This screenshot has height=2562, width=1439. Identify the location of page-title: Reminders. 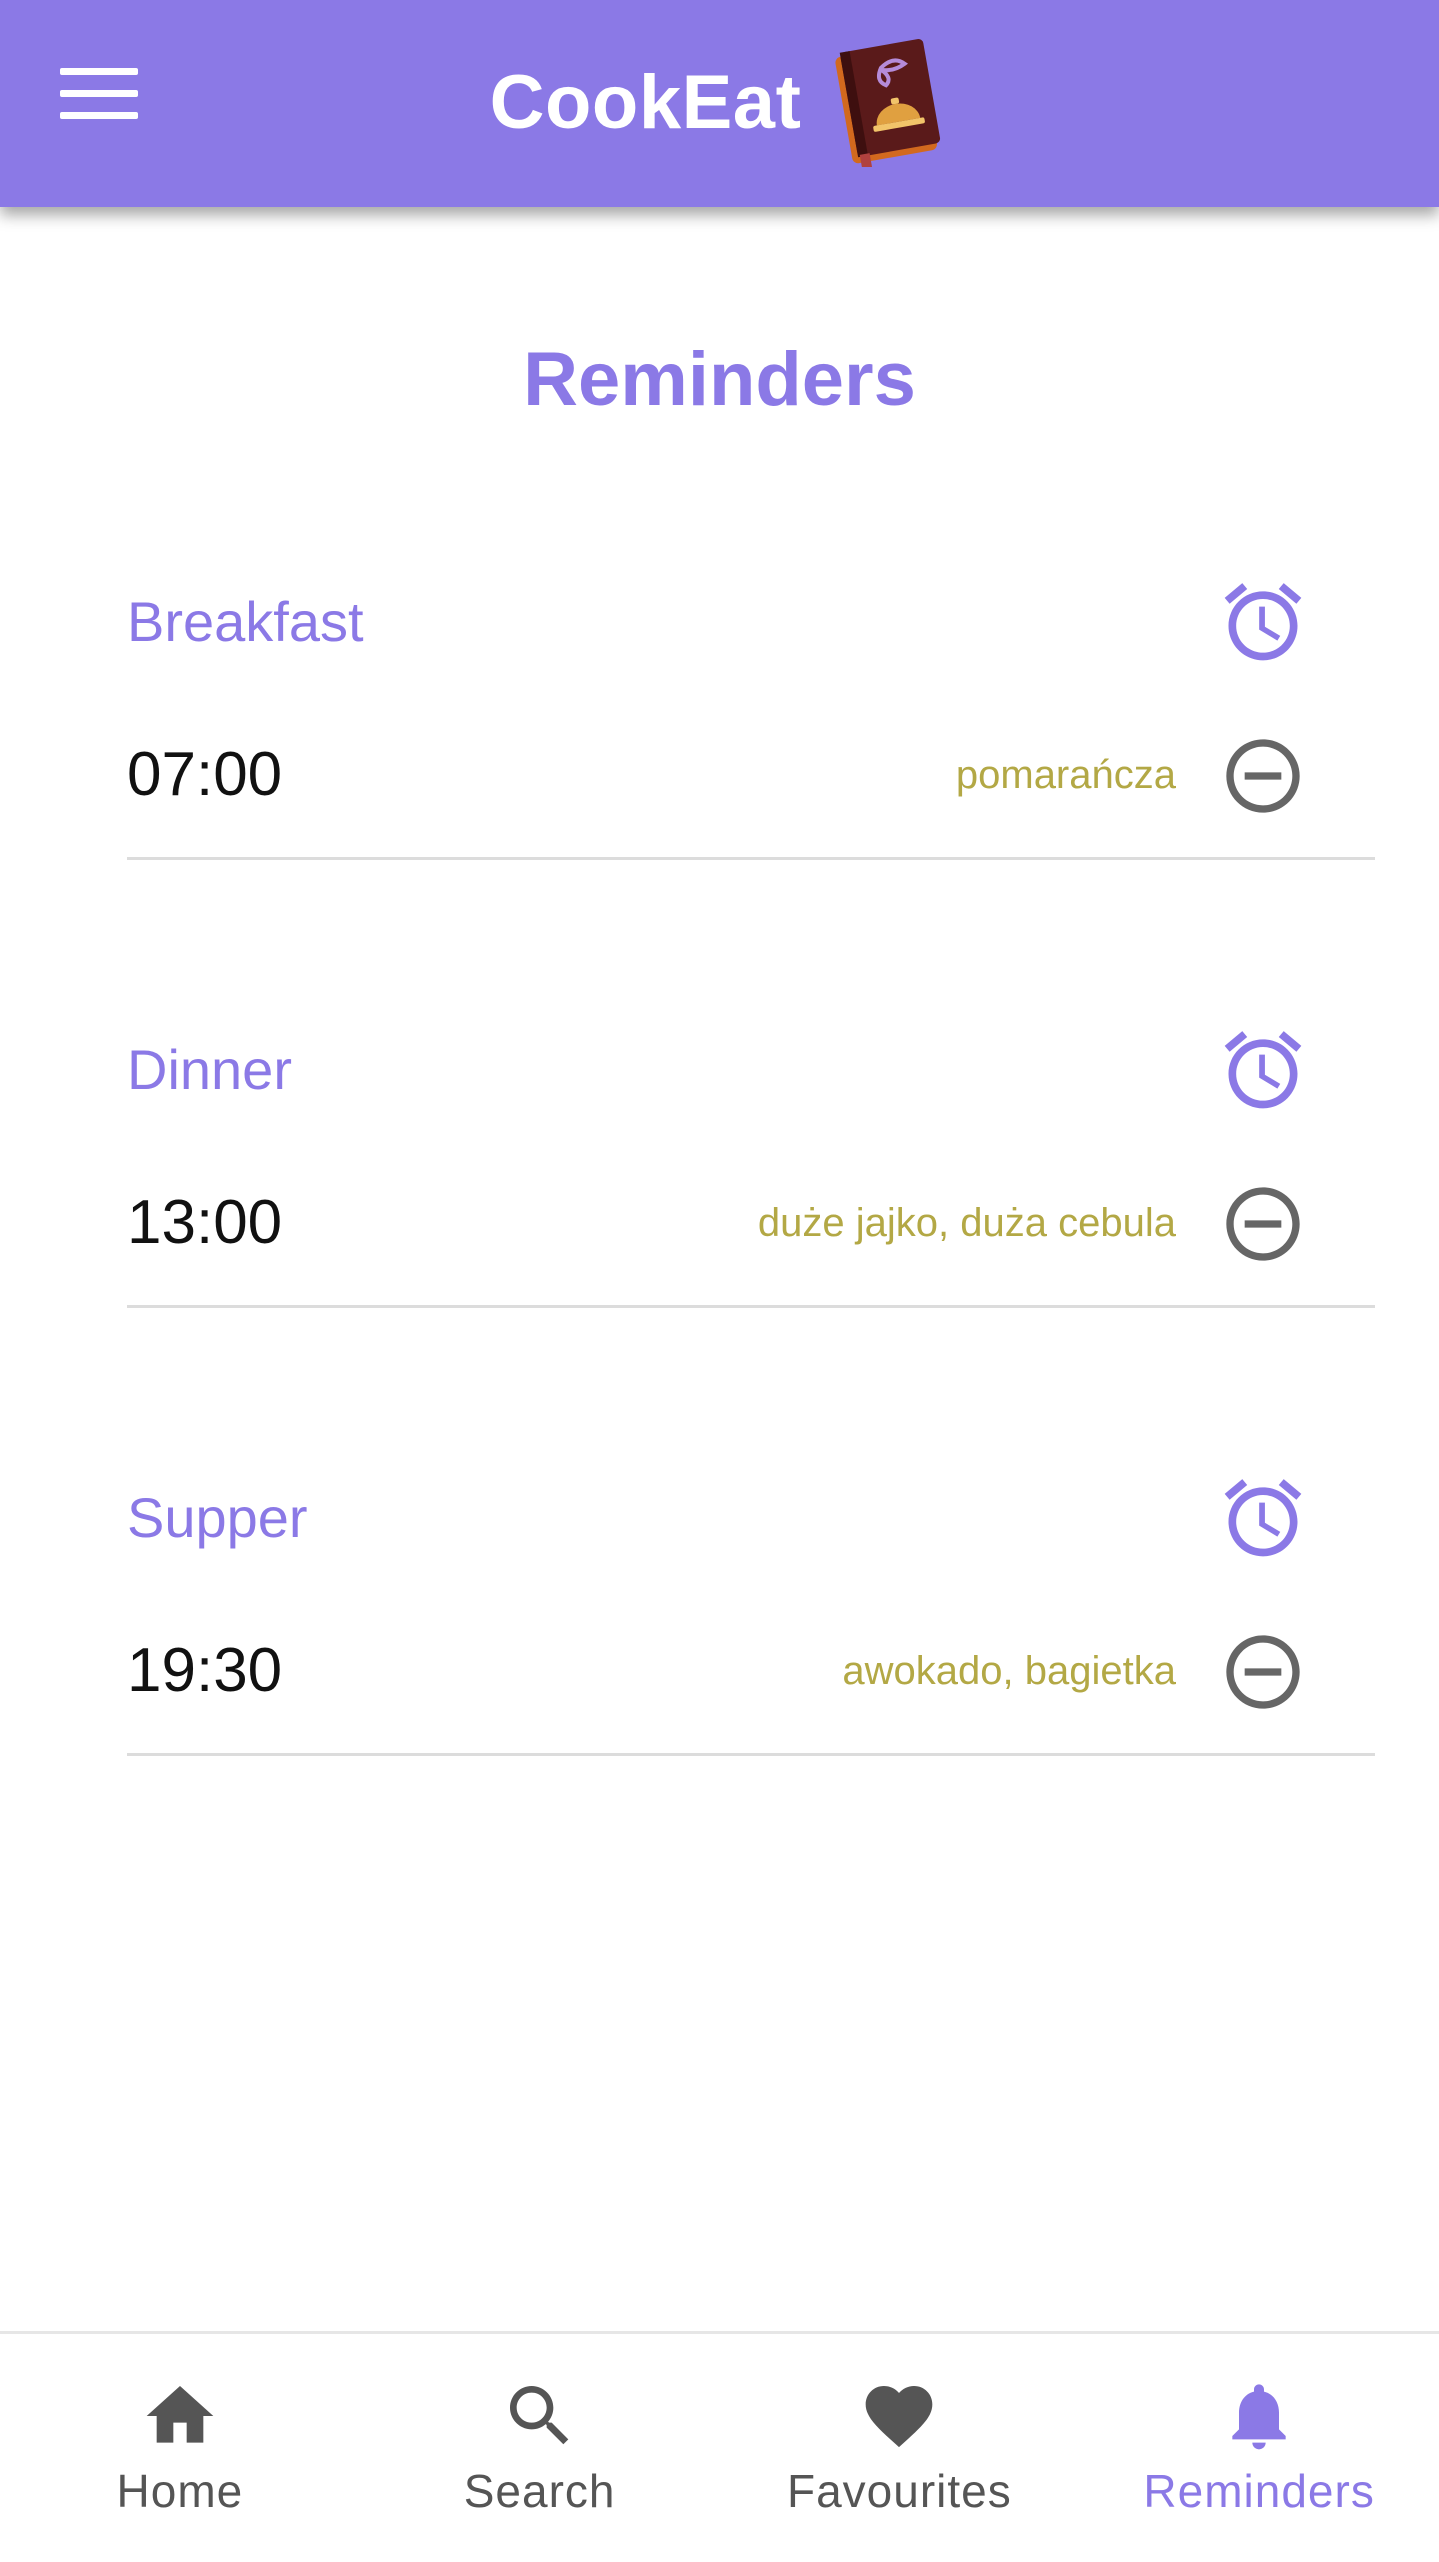
(719, 379).